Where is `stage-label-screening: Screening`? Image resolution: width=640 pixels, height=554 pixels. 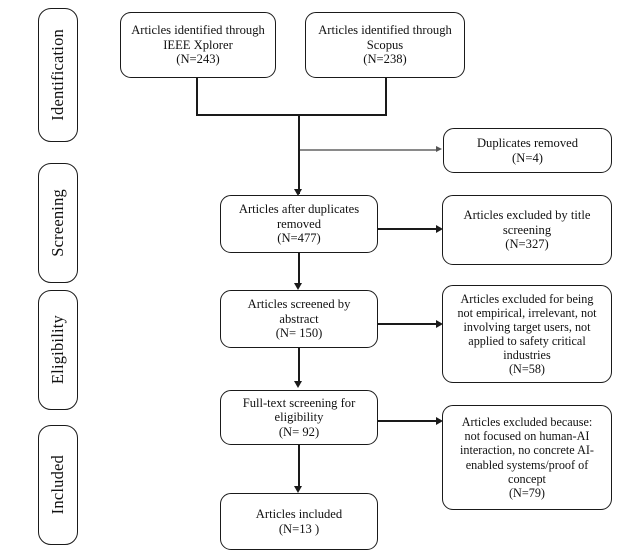
stage-label-screening: Screening is located at coordinates (57, 223).